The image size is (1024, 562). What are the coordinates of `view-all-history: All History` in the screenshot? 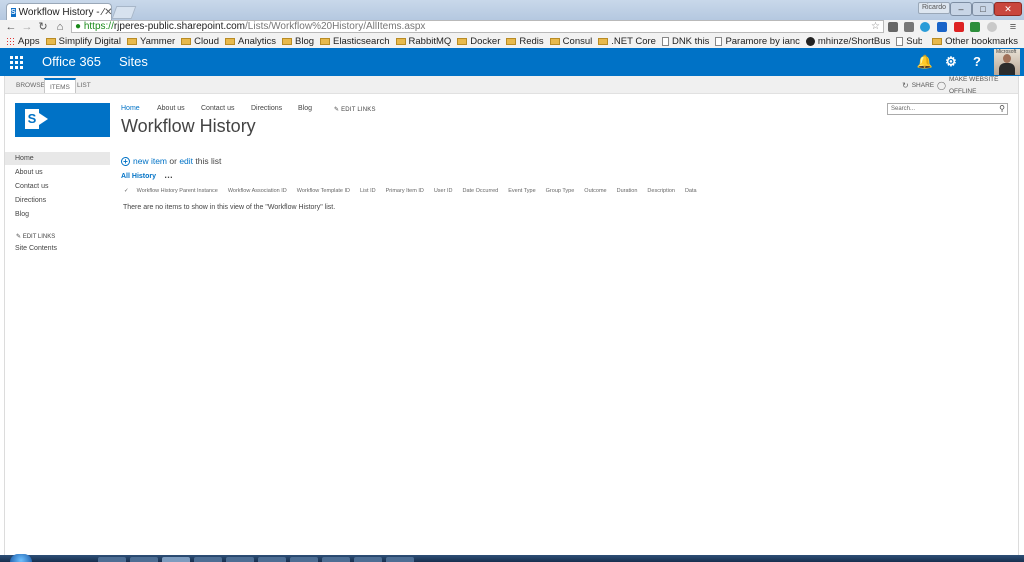 It's located at (138, 176).